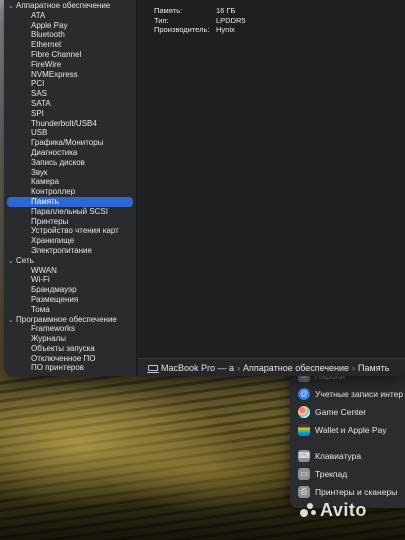 This screenshot has height=540, width=405. I want to click on sidebar-item-bluetooth: Bluetooth, so click(70, 35).